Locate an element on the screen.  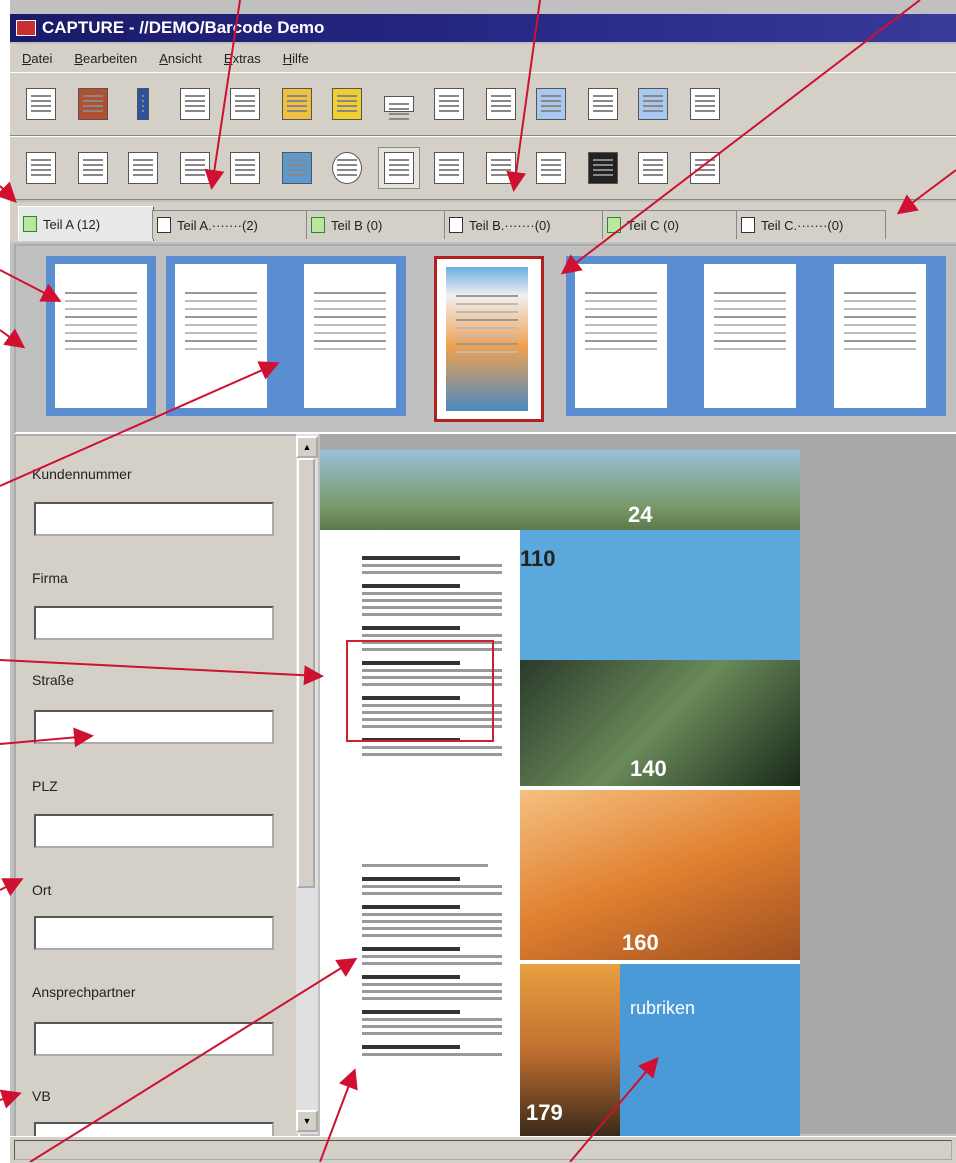
page-marker-button is located at coordinates (653, 168).